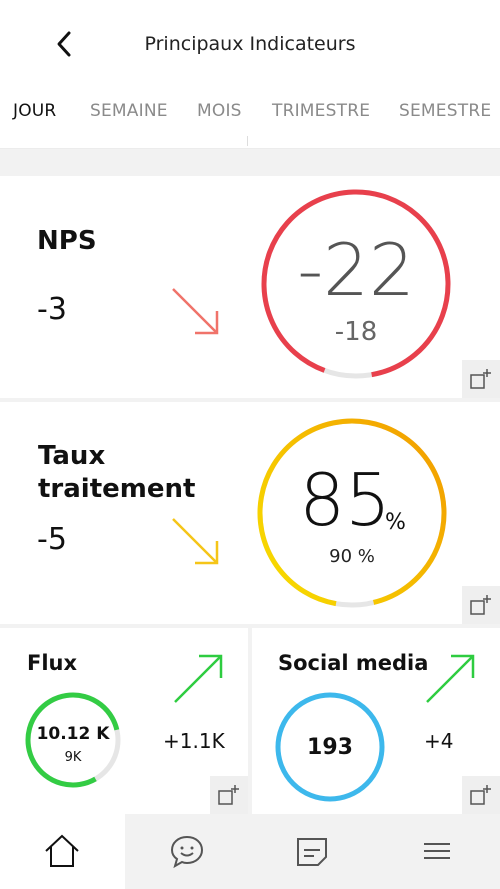  Describe the element at coordinates (52, 663) in the screenshot. I see `flux-title: Flux` at that location.